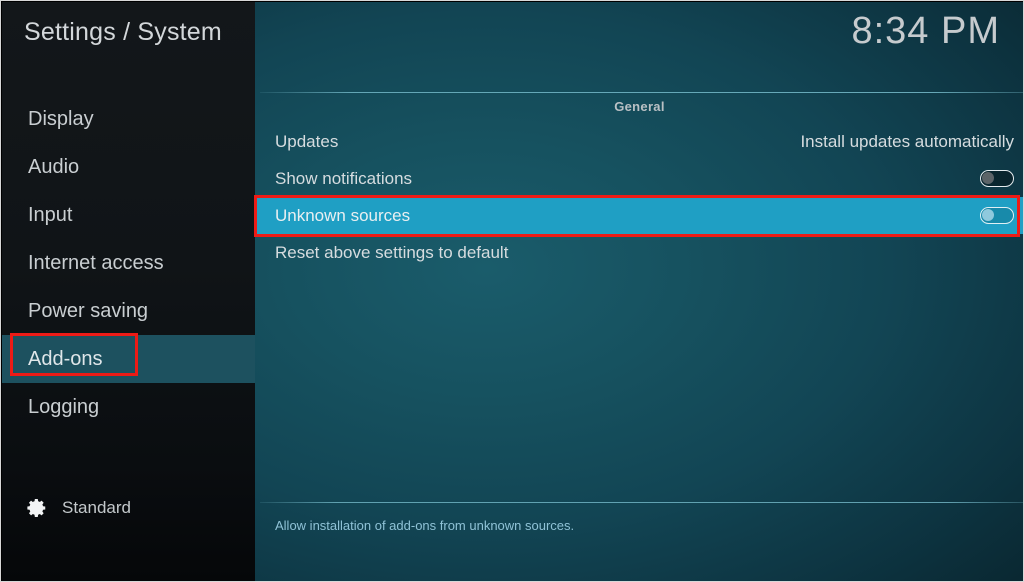  What do you see at coordinates (96, 263) in the screenshot?
I see `sidebar-item-label: Internet access` at bounding box center [96, 263].